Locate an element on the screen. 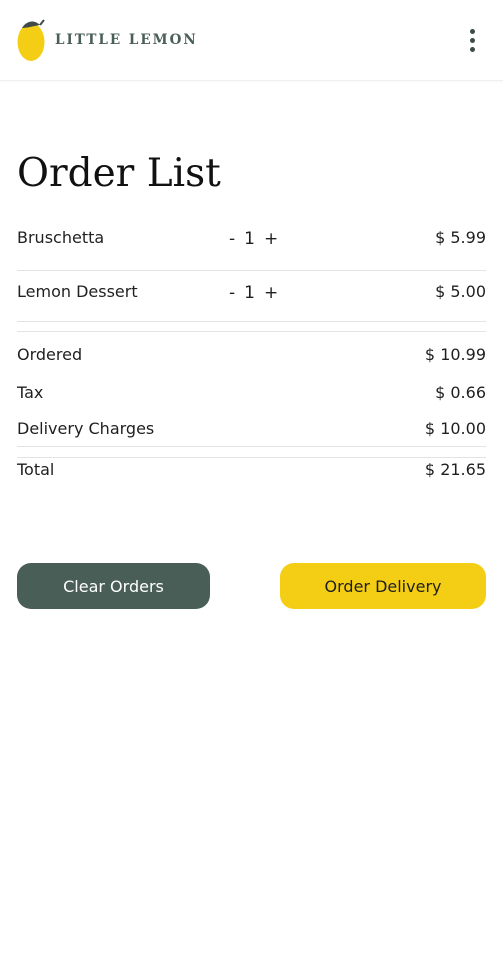  brand-name: LITTLE LEMON is located at coordinates (126, 40).